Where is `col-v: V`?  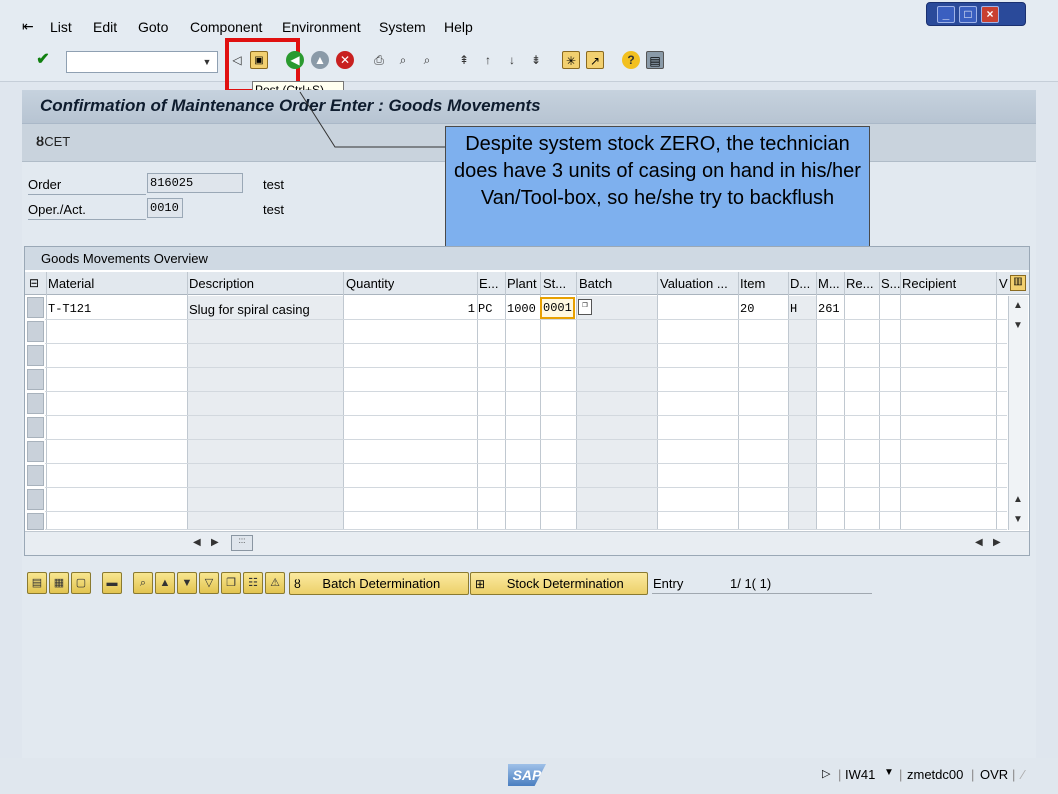
col-v: V is located at coordinates (1003, 283).